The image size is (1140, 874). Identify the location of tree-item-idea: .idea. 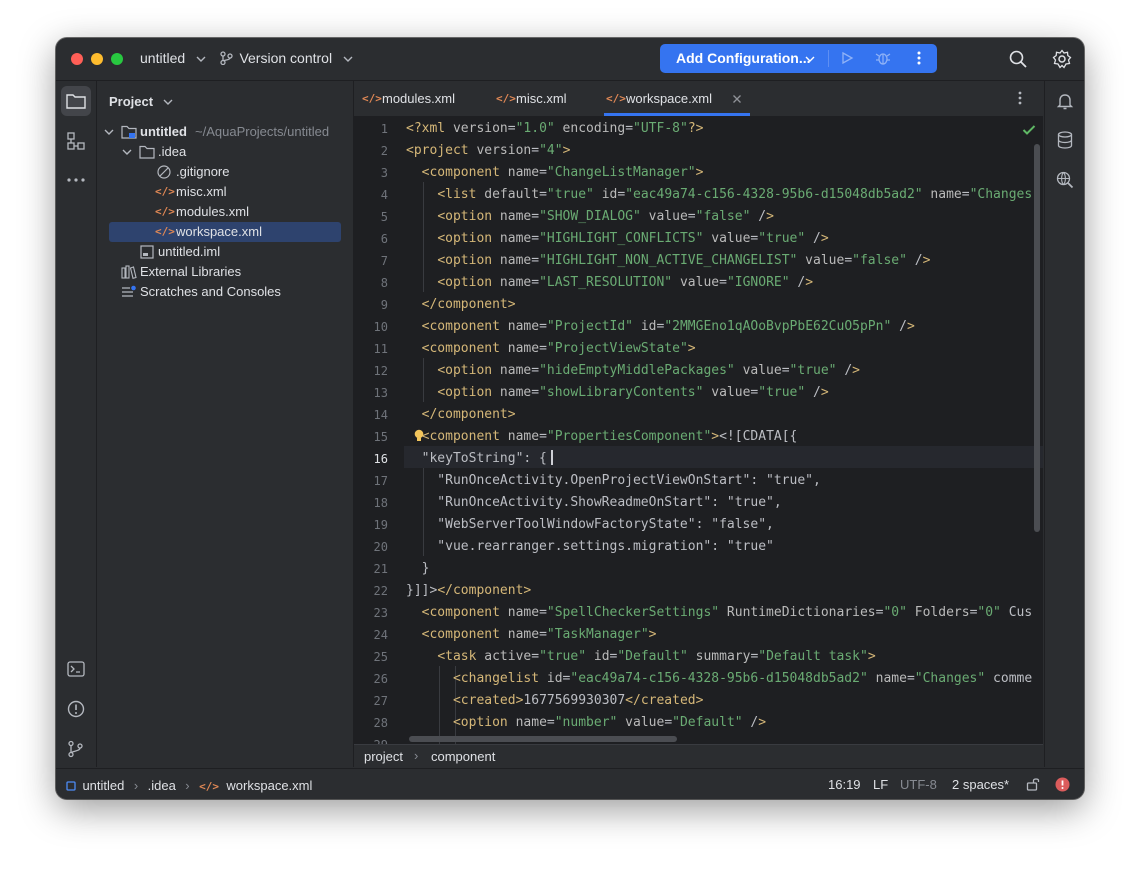
(225, 152).